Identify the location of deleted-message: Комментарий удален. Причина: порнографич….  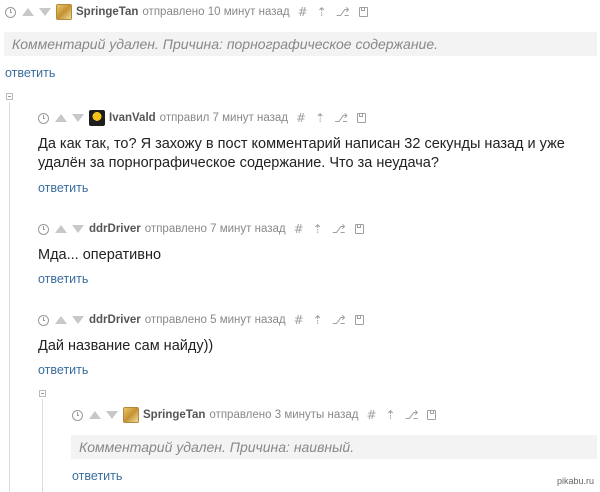
(300, 44).